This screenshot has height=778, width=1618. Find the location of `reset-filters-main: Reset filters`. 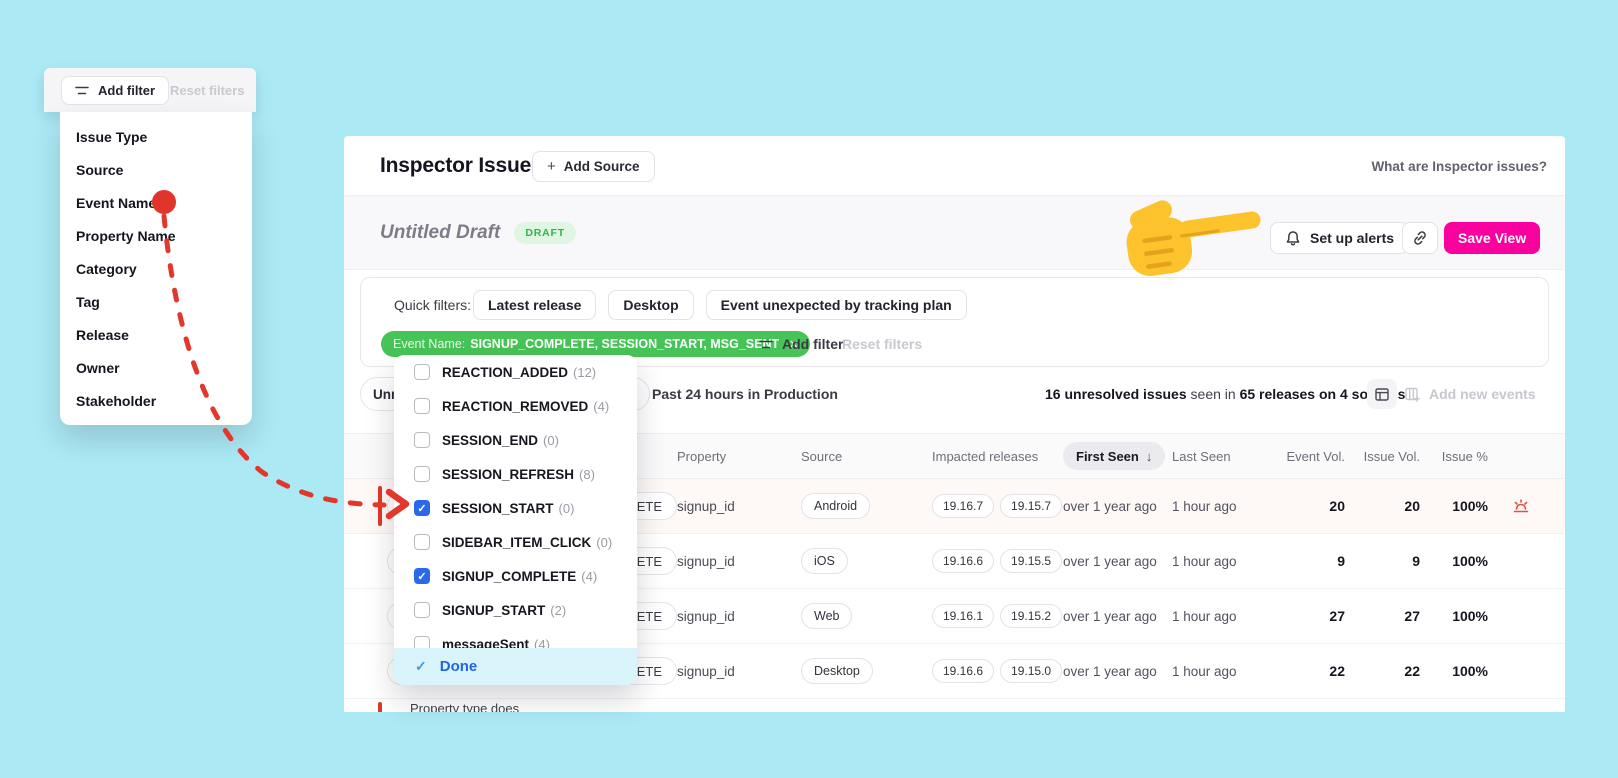

reset-filters-main: Reset filters is located at coordinates (882, 344).